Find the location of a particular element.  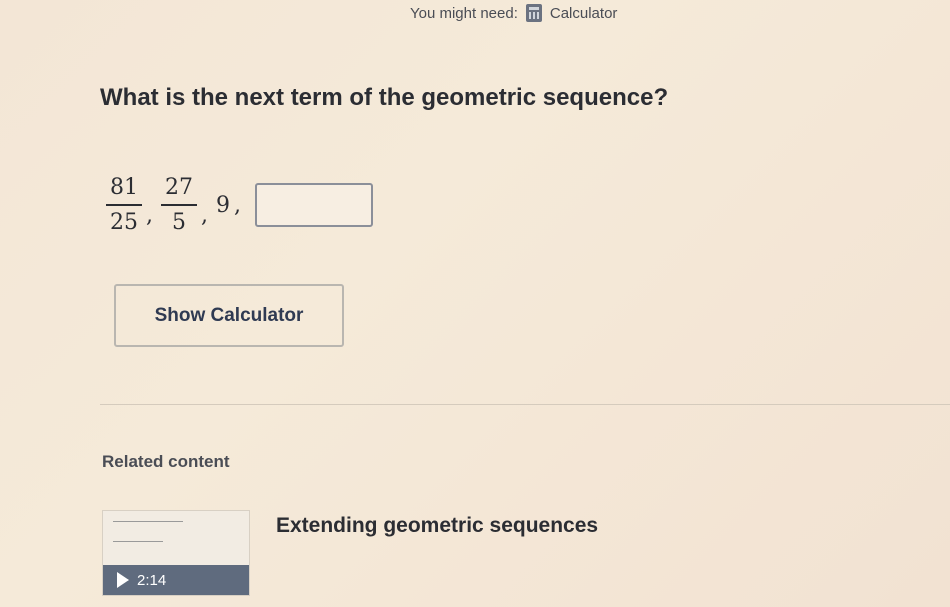

sequence-expression: 81 25 , 27 5 , 9 , is located at coordinates (238, 205).